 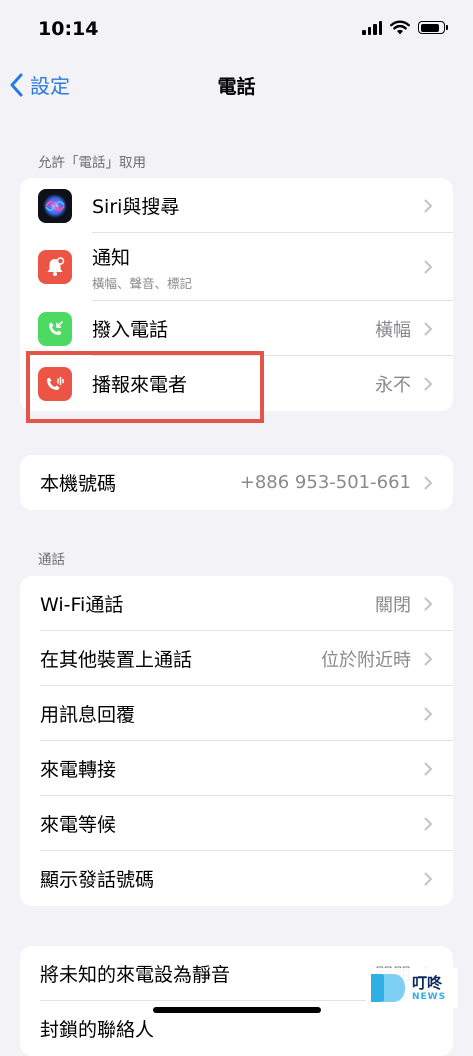 I want to click on page-title: 電話, so click(x=236, y=87).